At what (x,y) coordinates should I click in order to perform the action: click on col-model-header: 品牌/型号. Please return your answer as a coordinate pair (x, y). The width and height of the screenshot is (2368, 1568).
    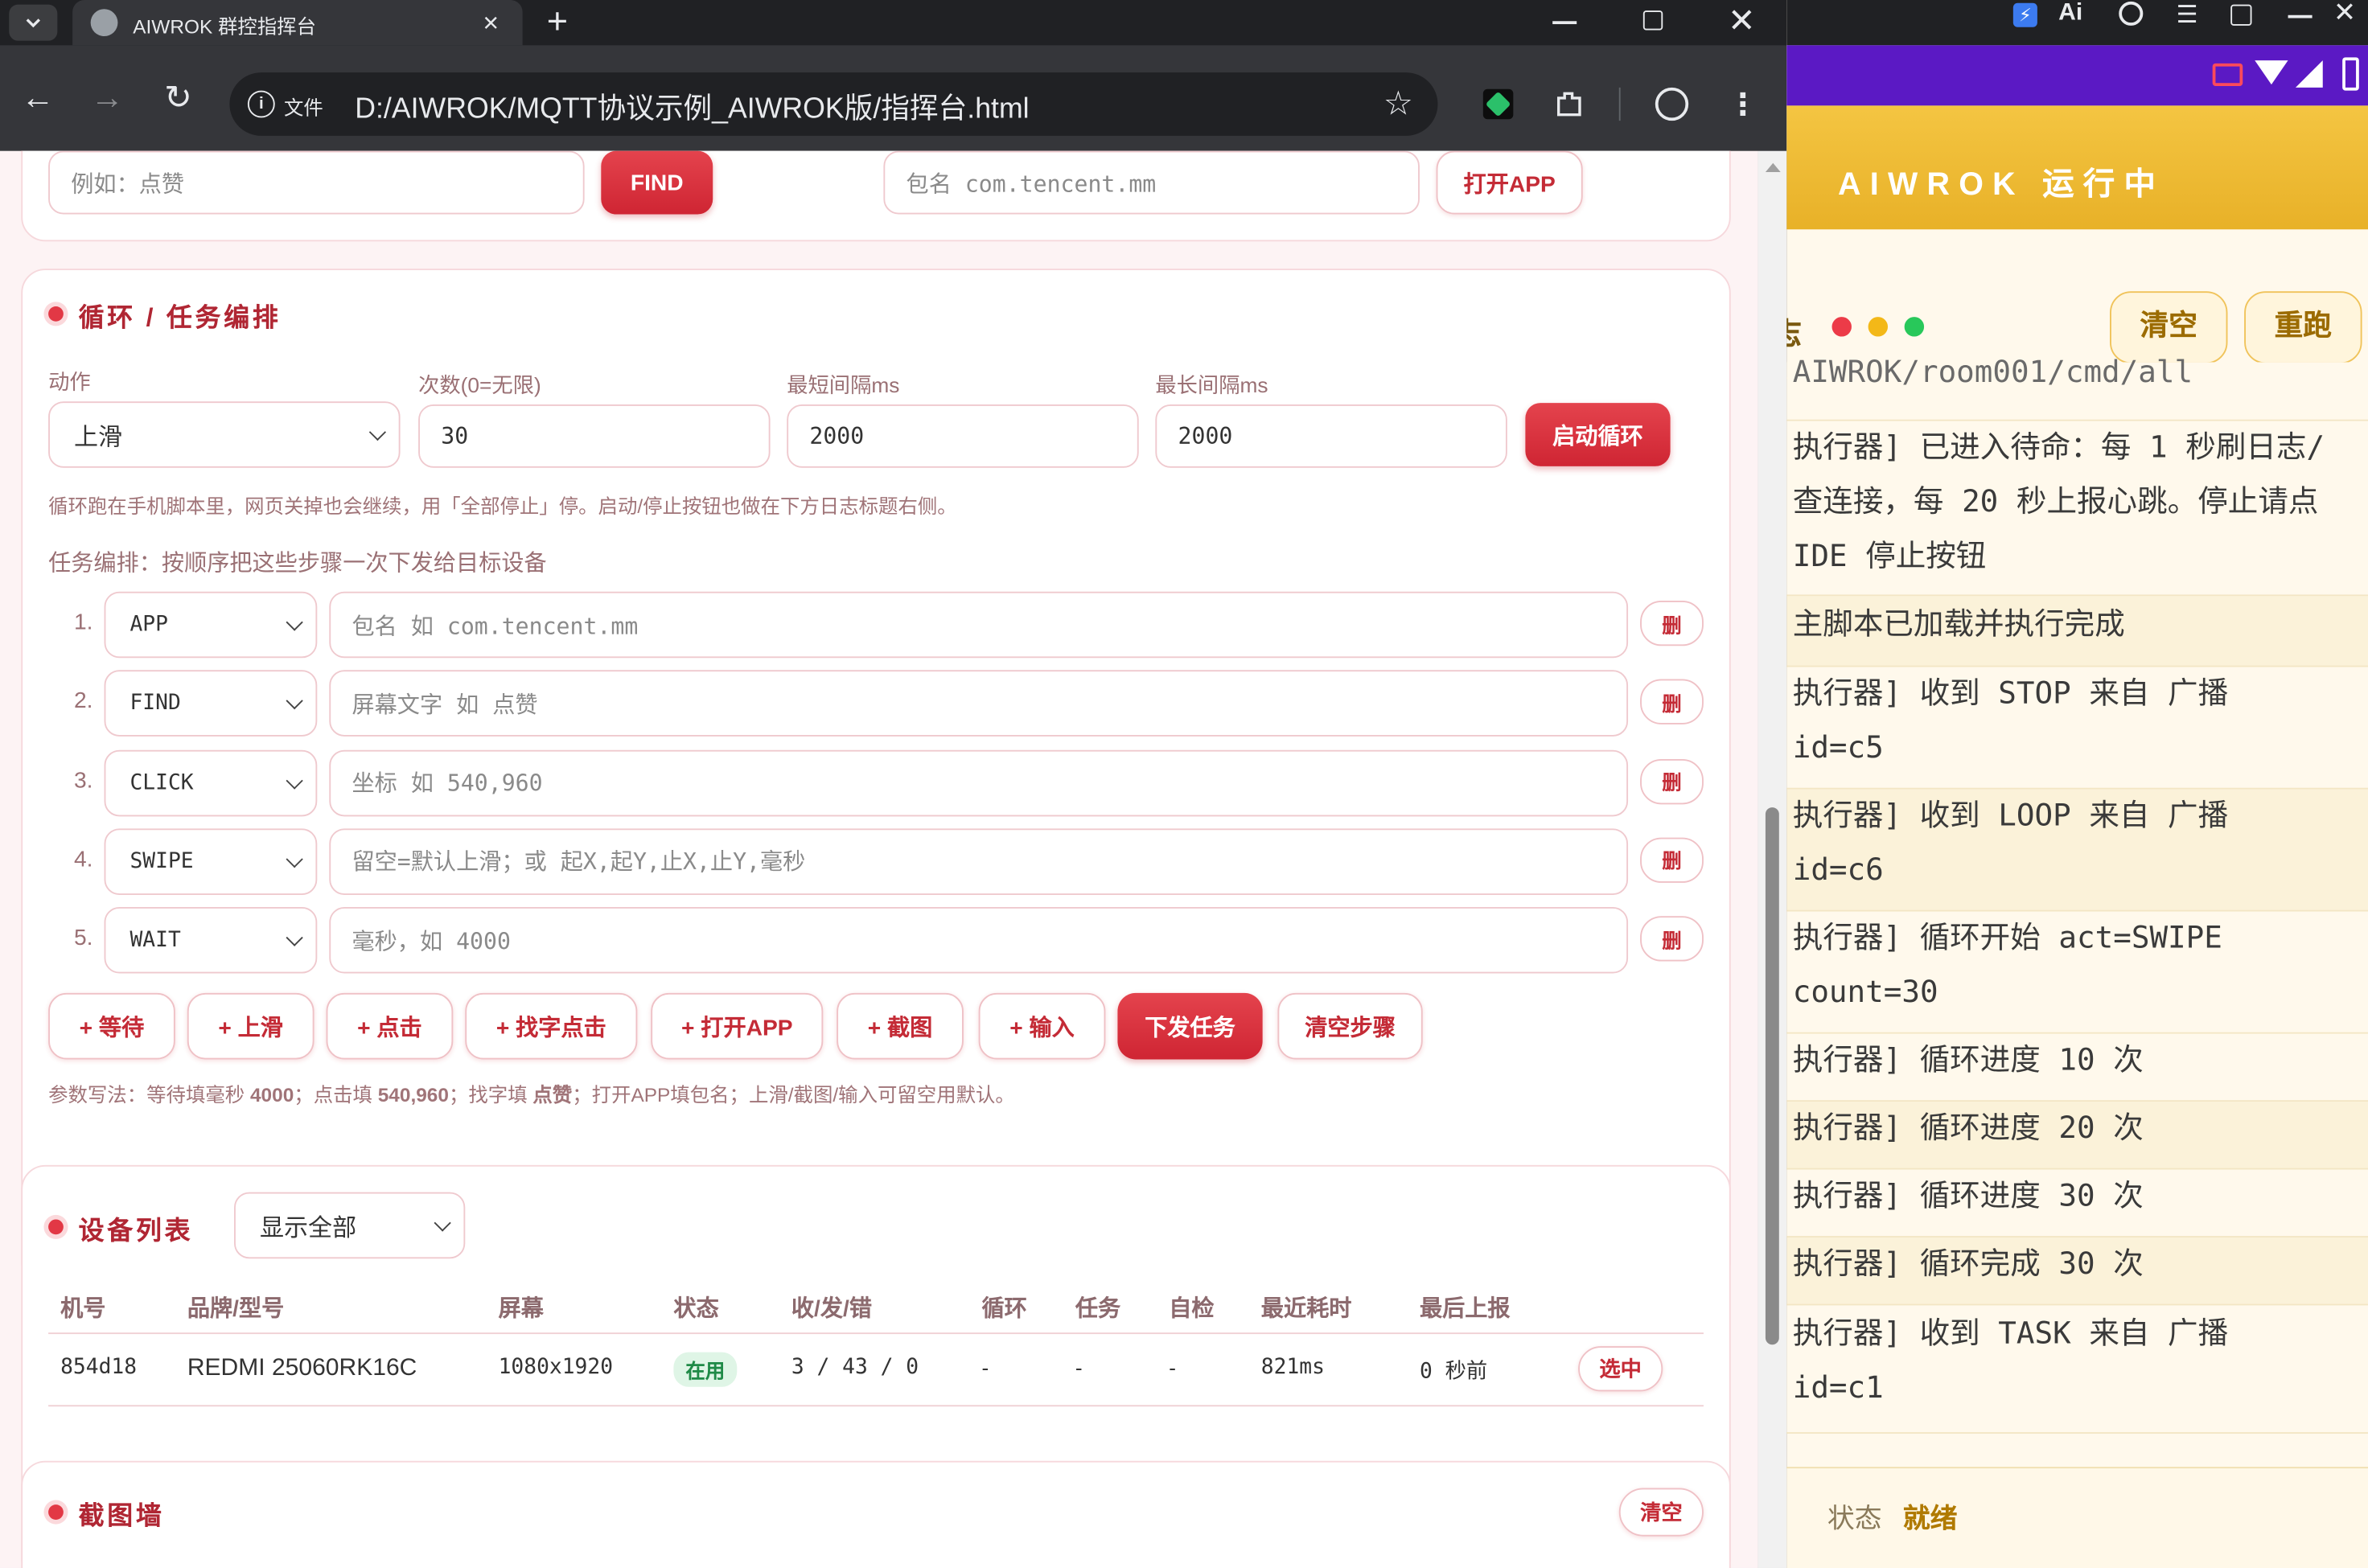
    Looking at the image, I should click on (236, 1309).